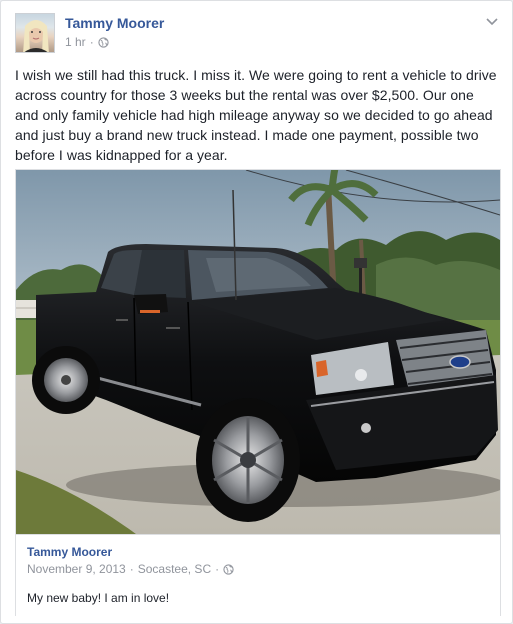 This screenshot has width=513, height=624. Describe the element at coordinates (87, 42) in the screenshot. I see `post-meta: 1 hr ·` at that location.